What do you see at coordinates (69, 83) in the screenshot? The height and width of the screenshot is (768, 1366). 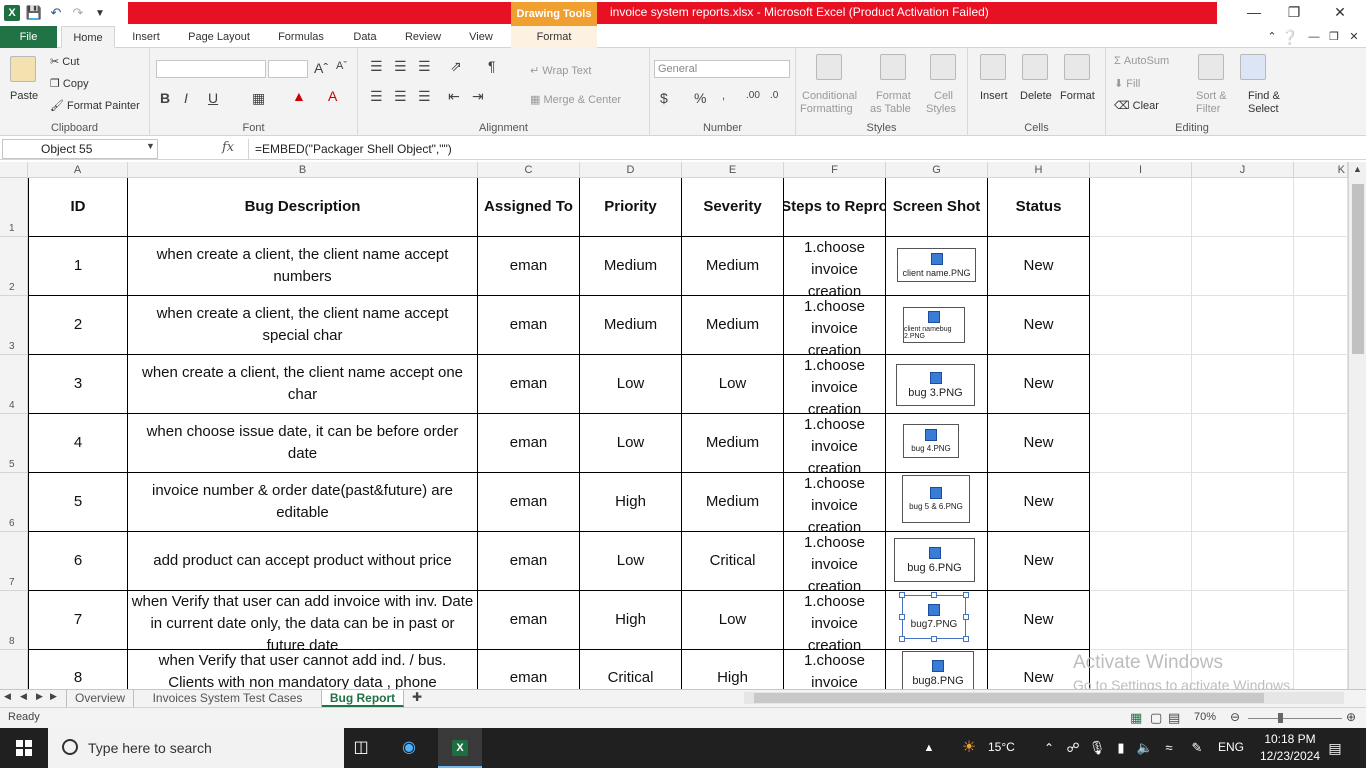 I see `copy-button: ❐ Copy` at bounding box center [69, 83].